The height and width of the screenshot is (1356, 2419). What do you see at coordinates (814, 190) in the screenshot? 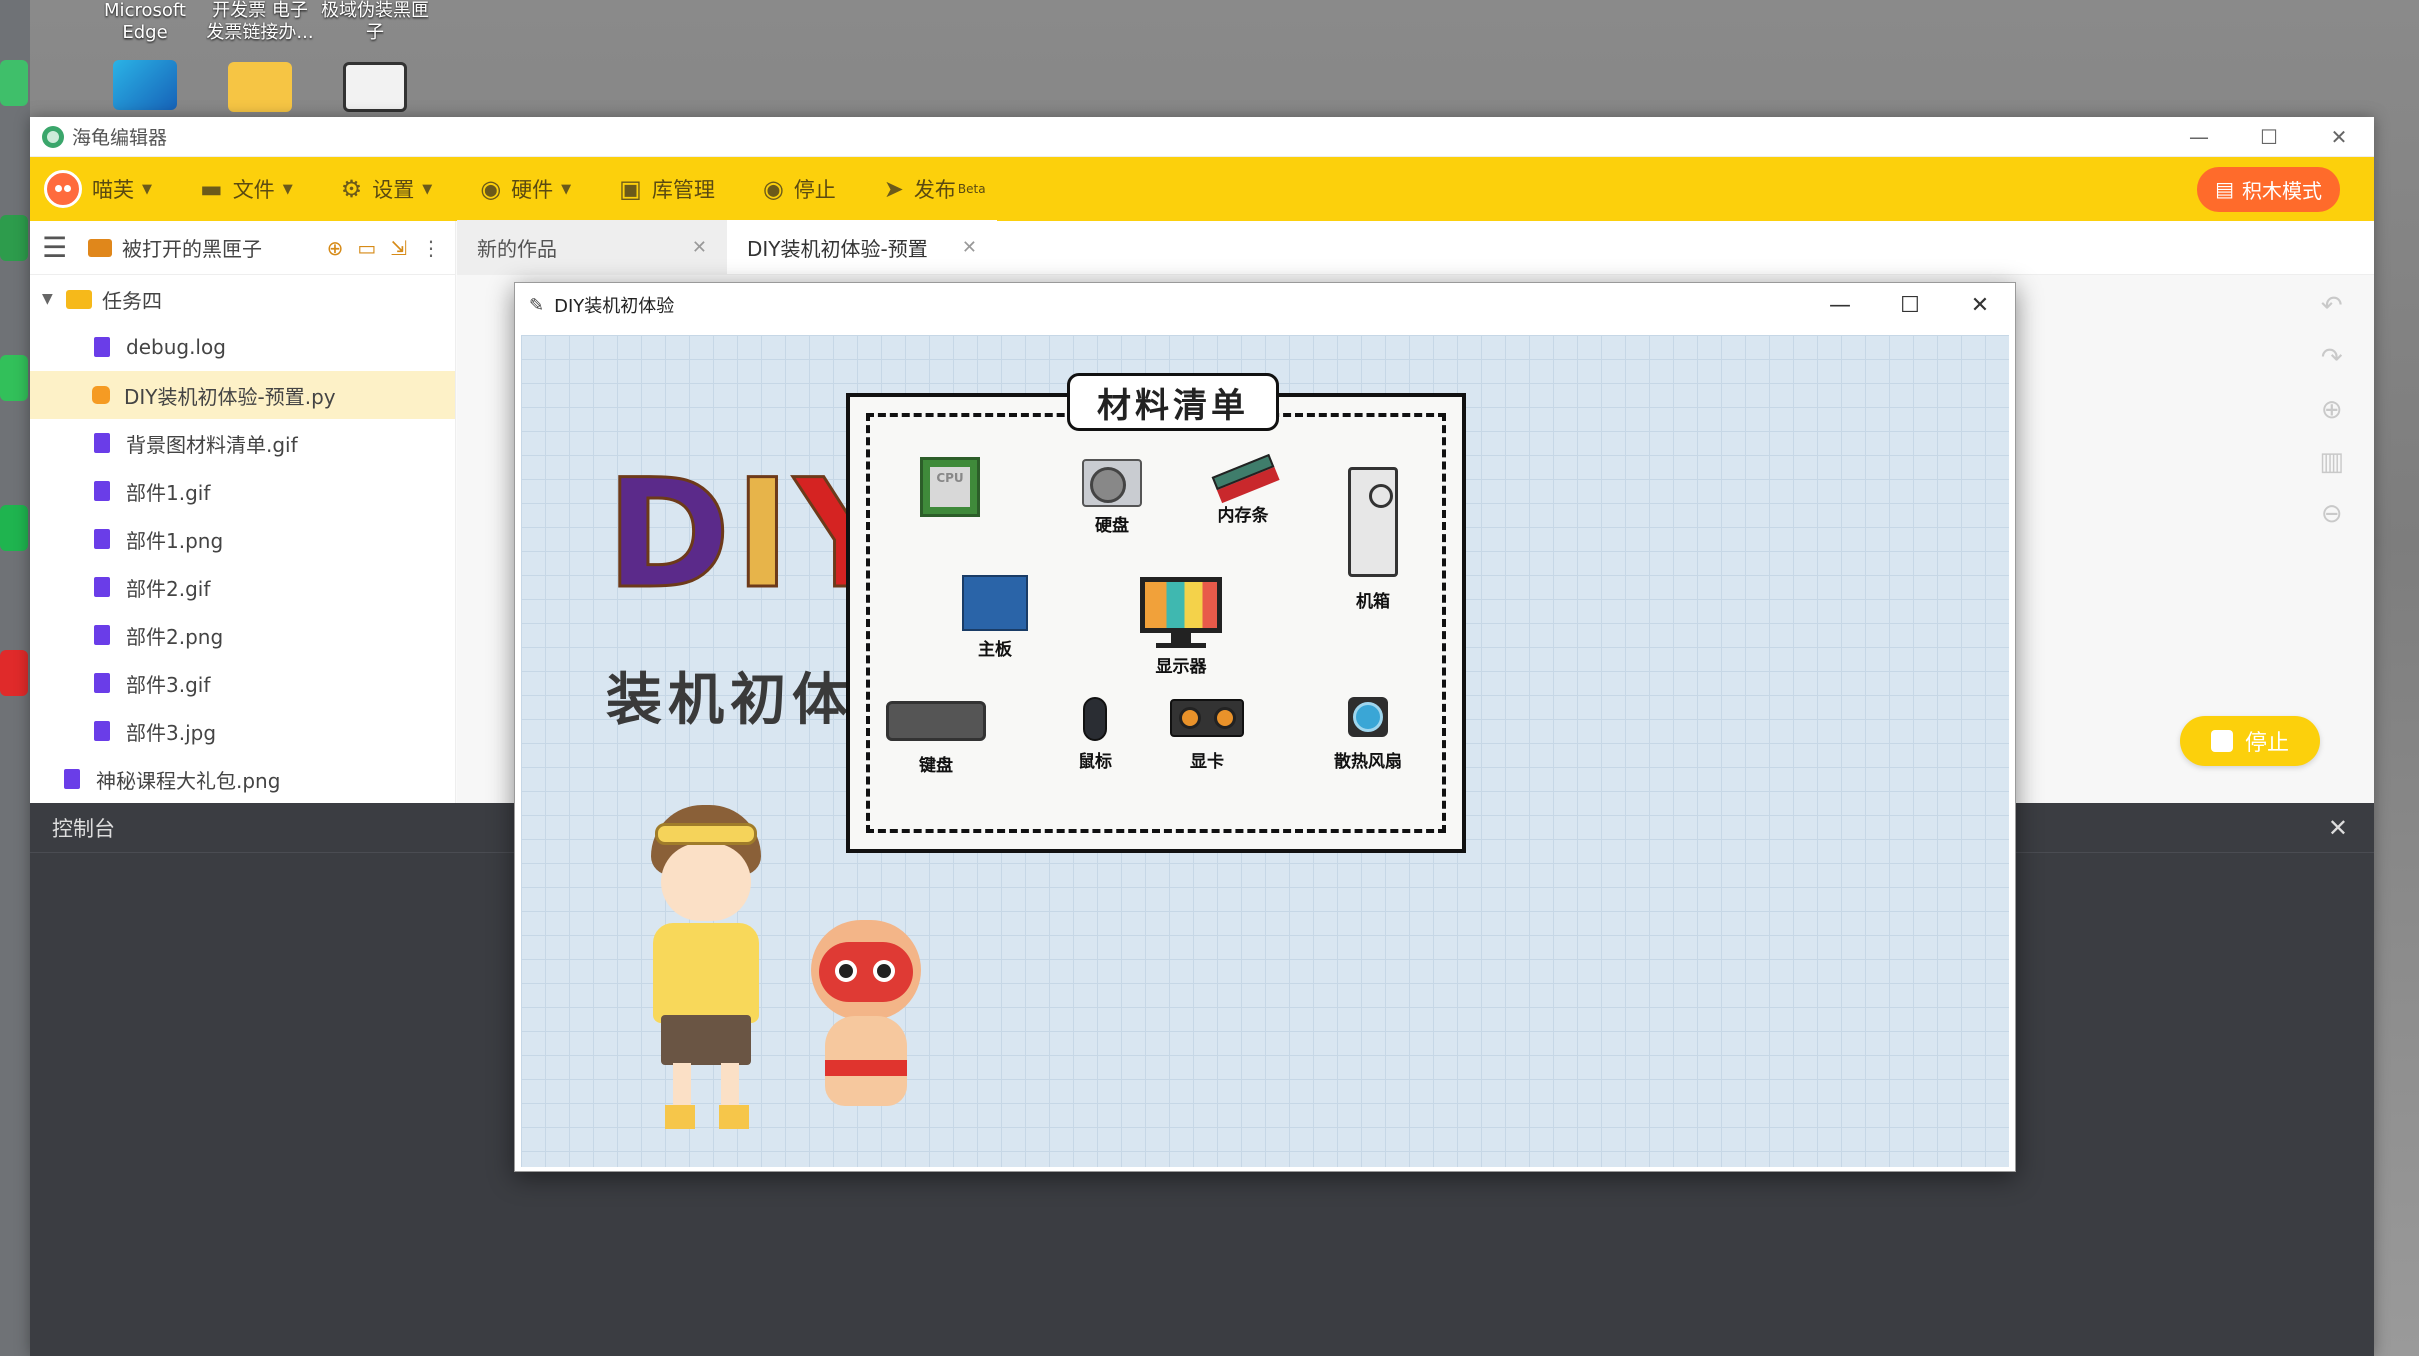
I see `menu-stop-label: 停止` at bounding box center [814, 190].